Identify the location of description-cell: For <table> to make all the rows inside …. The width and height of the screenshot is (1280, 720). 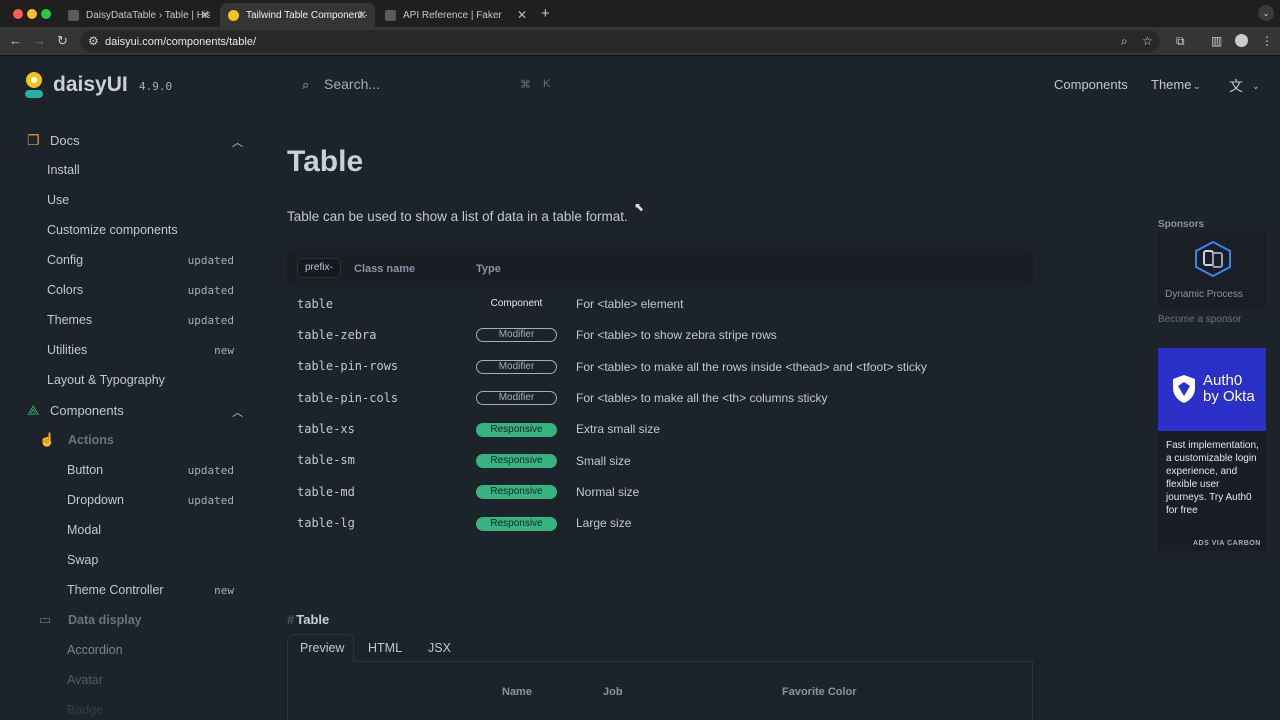
(751, 367).